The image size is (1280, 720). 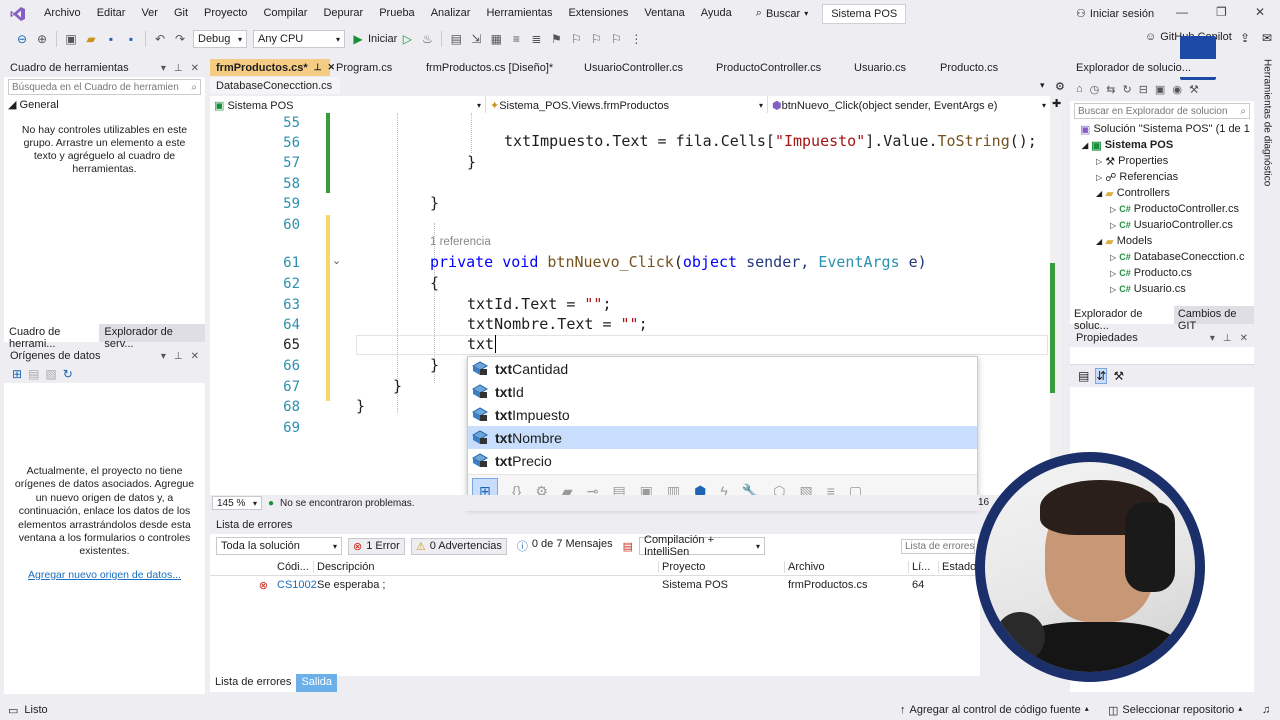 What do you see at coordinates (220, 39) in the screenshot?
I see `config-select: Debug ▾` at bounding box center [220, 39].